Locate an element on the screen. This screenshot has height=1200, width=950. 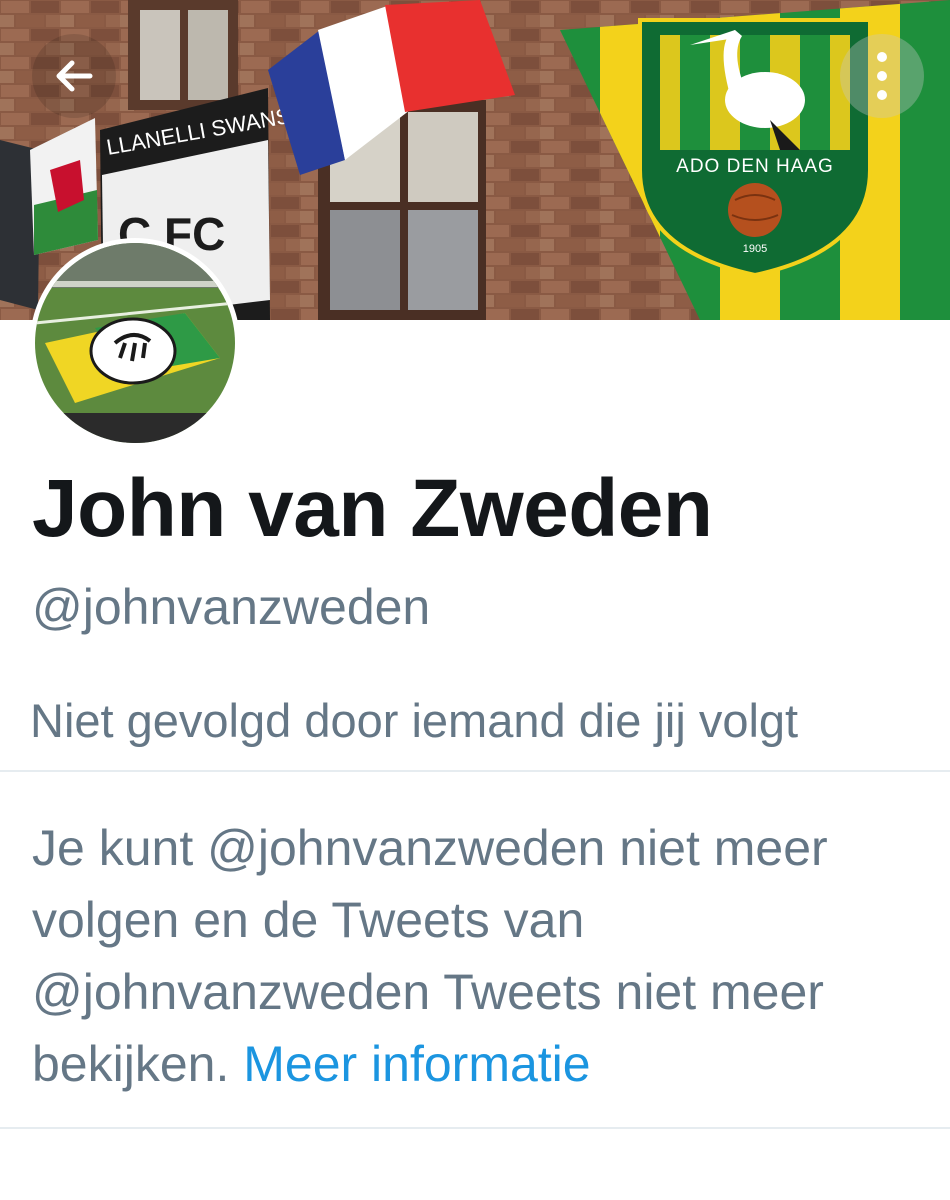
more-vertical-icon is located at coordinates (882, 76).